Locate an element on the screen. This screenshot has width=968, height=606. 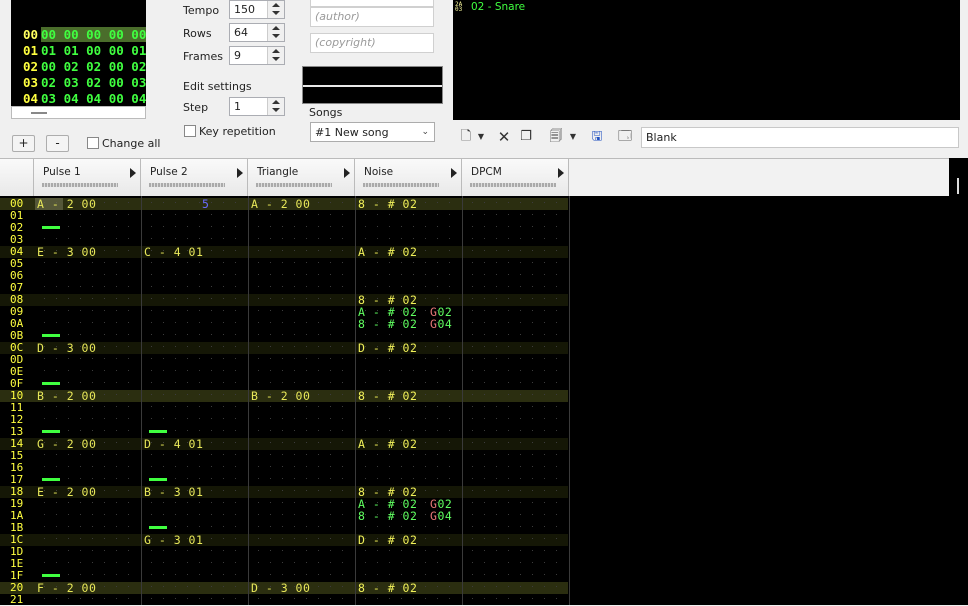
note-cell: B - 3 01 is located at coordinates (173, 492).